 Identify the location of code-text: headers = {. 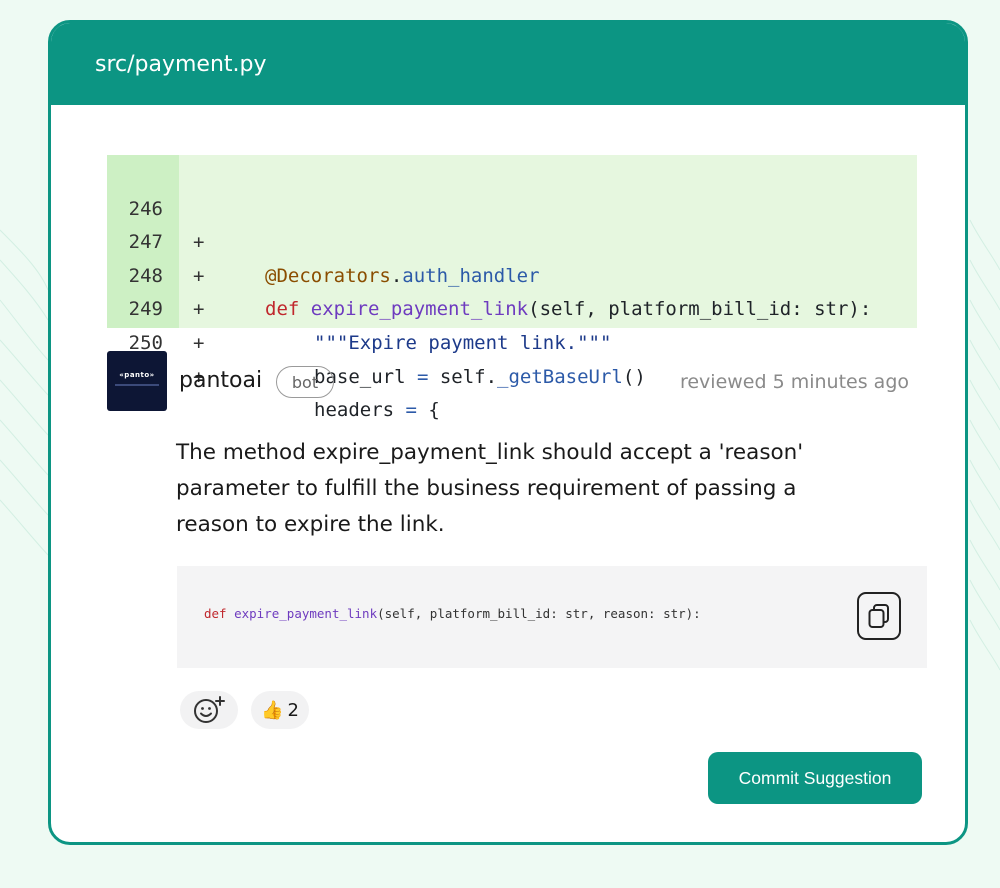
(377, 411).